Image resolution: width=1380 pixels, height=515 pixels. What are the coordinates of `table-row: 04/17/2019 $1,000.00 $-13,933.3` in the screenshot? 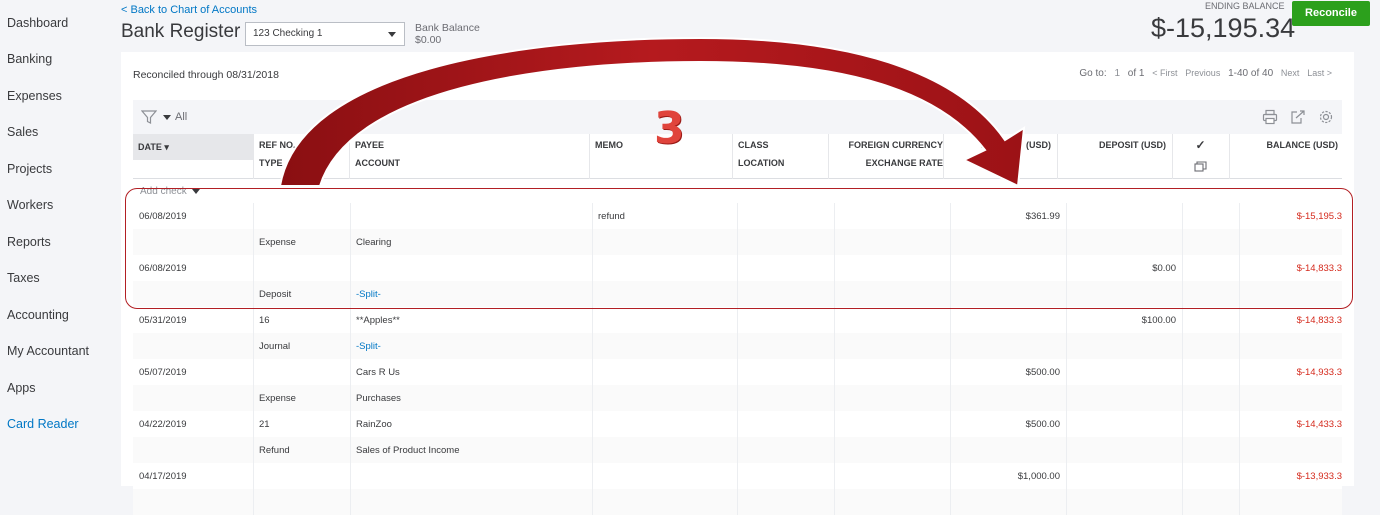 It's located at (737, 489).